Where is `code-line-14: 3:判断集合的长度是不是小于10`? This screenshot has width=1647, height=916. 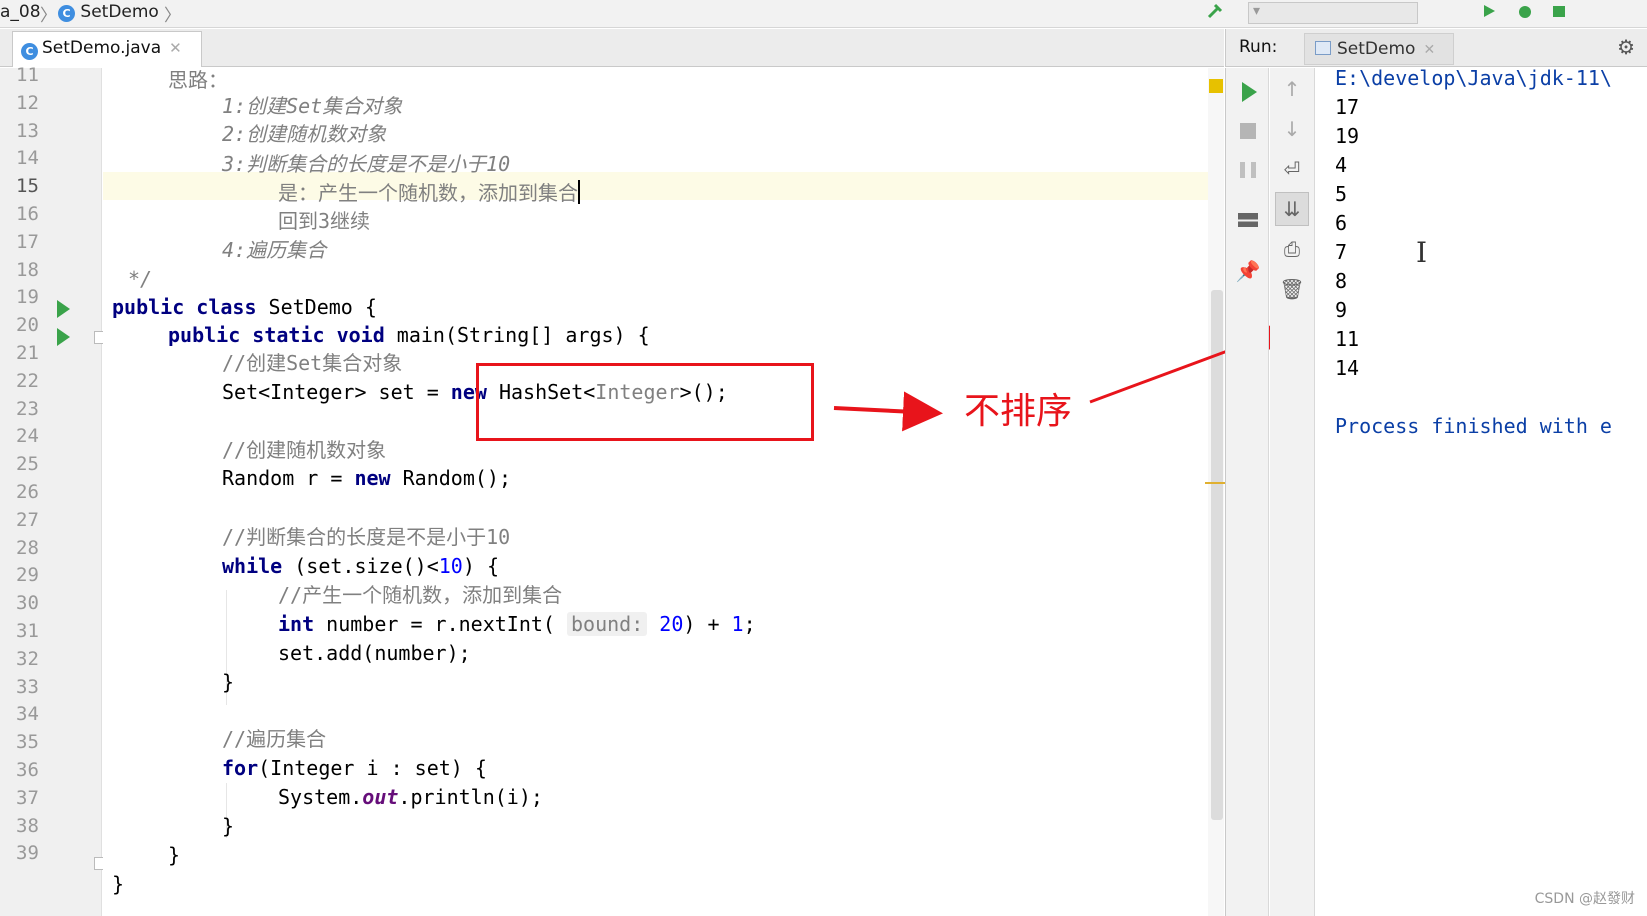 code-line-14: 3:判断集合的长度是不是小于10 is located at coordinates (366, 164).